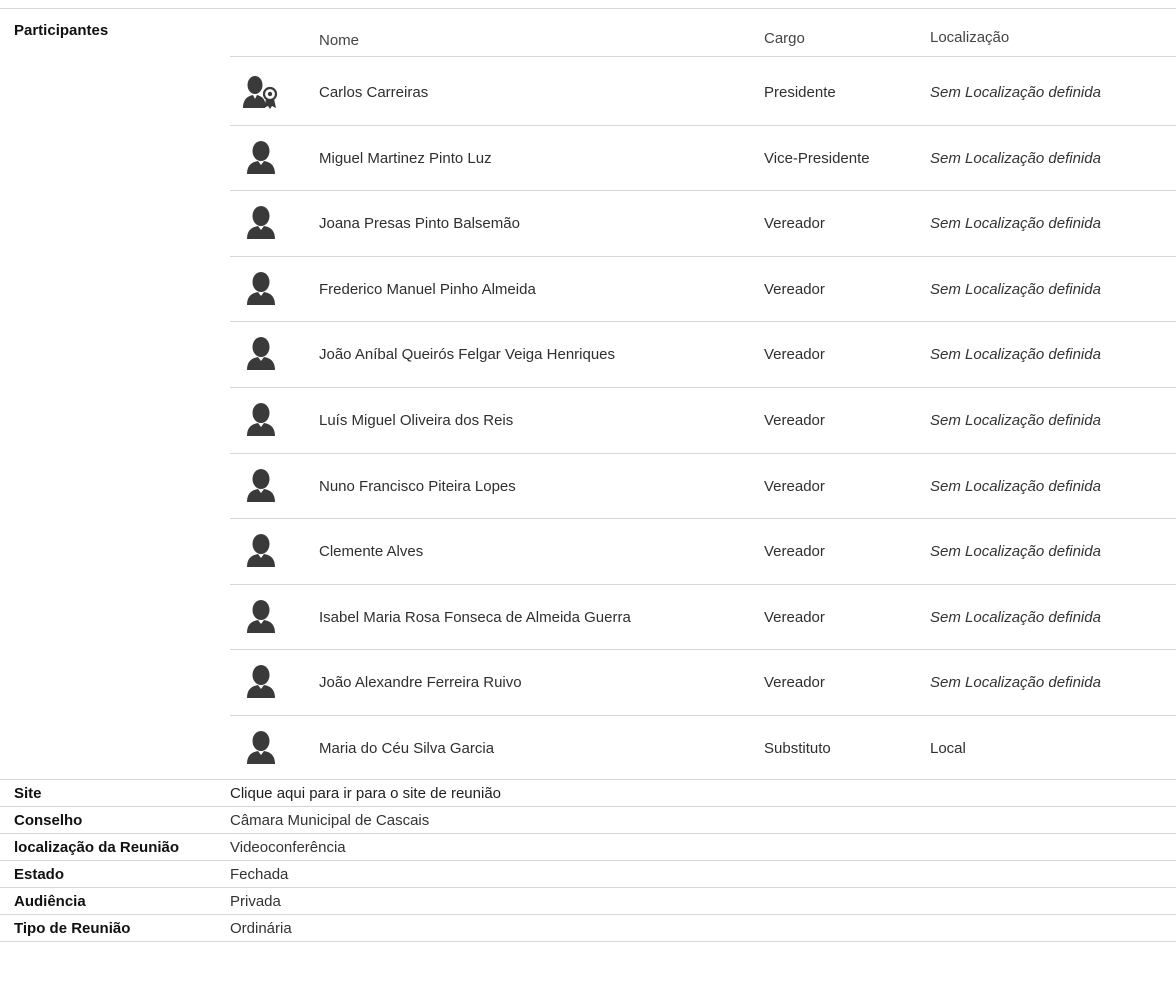 The height and width of the screenshot is (1004, 1176). Describe the element at coordinates (39, 874) in the screenshot. I see `status-label: Estado` at that location.